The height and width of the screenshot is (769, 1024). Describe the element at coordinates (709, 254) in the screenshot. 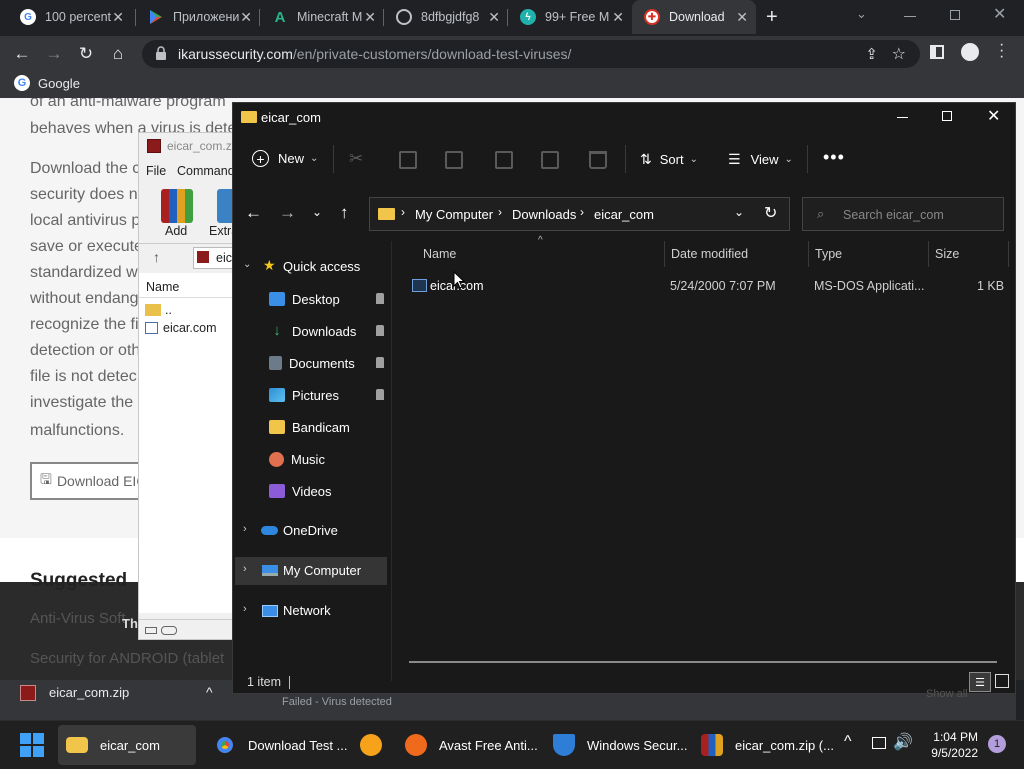

I see `column-header-date-modified: Date modified` at that location.